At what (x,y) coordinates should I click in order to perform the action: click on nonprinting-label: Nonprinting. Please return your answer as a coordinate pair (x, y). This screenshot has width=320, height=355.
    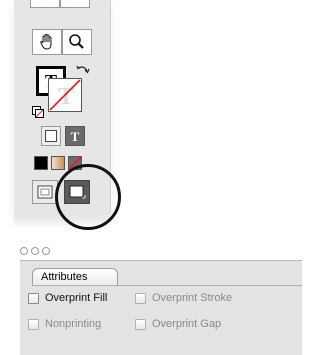
    Looking at the image, I should click on (73, 324).